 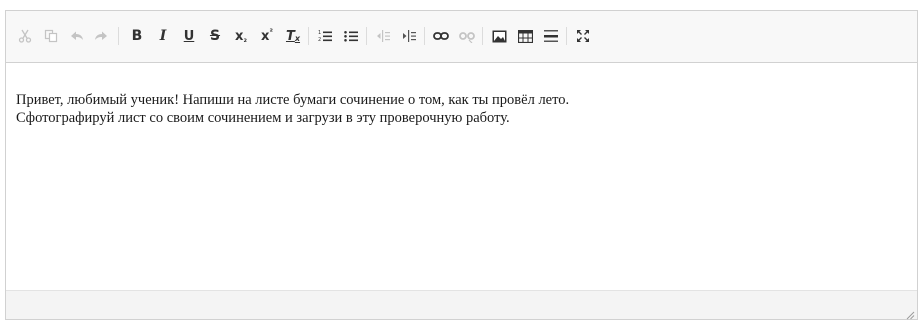 I want to click on indent-icon, so click(x=409, y=36).